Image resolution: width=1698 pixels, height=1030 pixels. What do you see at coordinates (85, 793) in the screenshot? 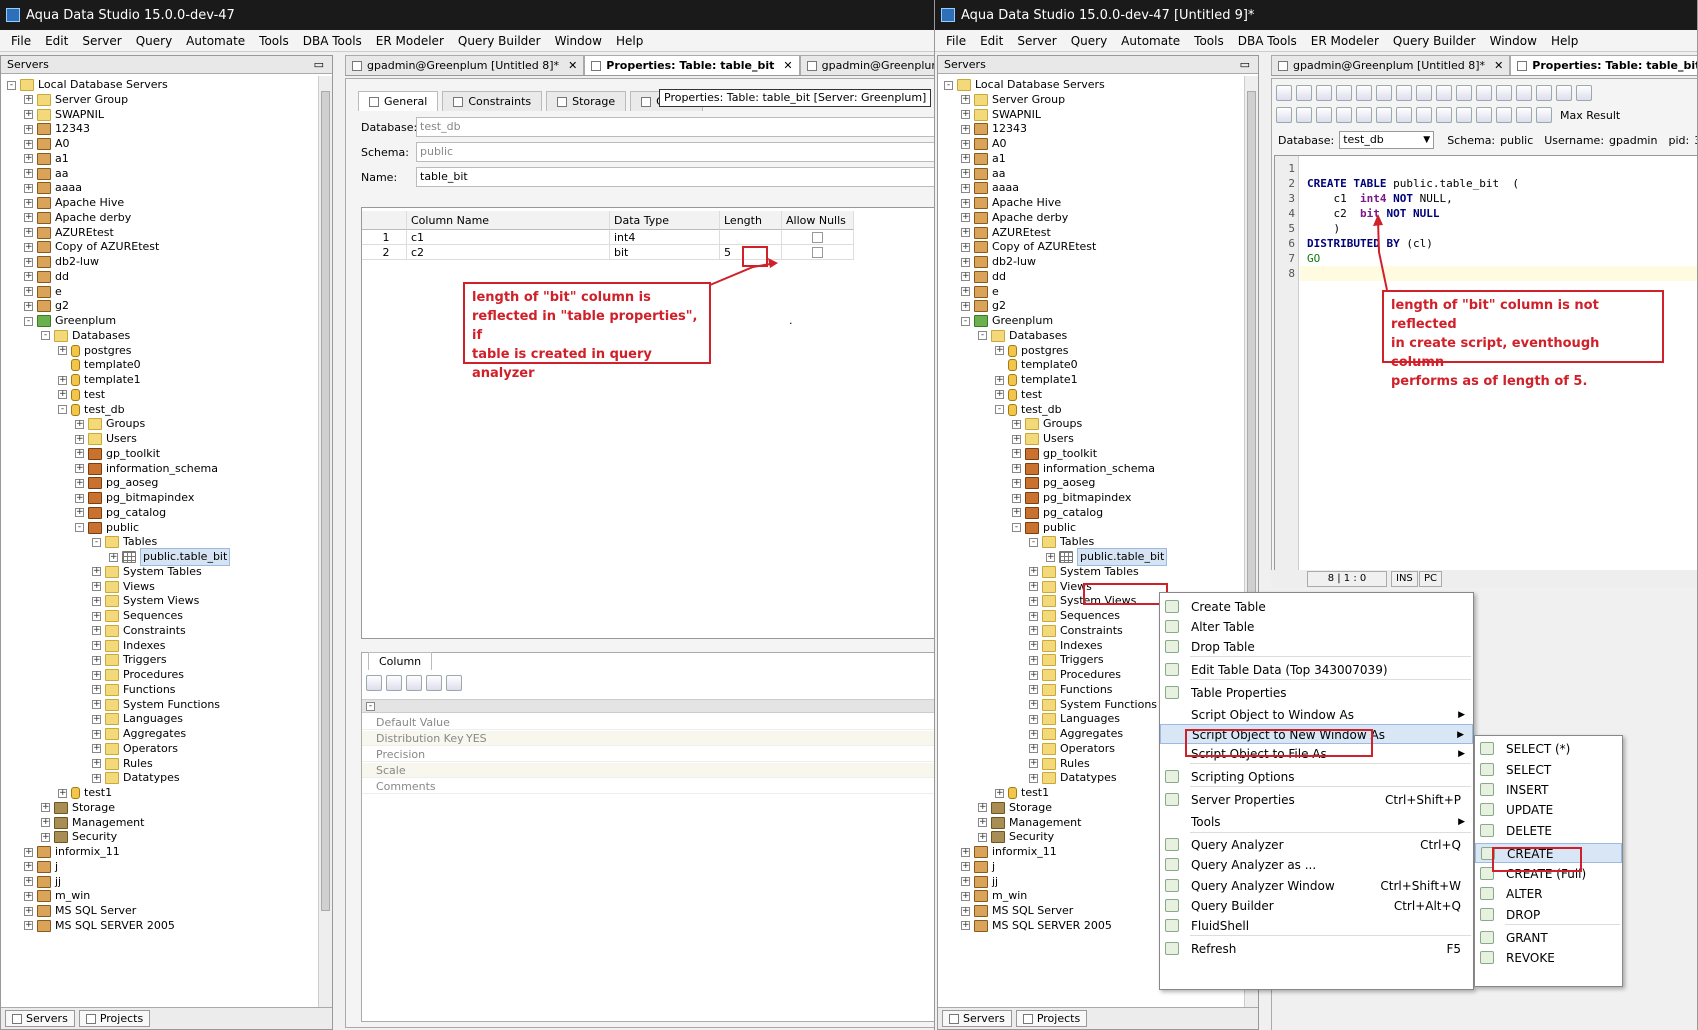
I see `tree-node-test1: + test1` at bounding box center [85, 793].